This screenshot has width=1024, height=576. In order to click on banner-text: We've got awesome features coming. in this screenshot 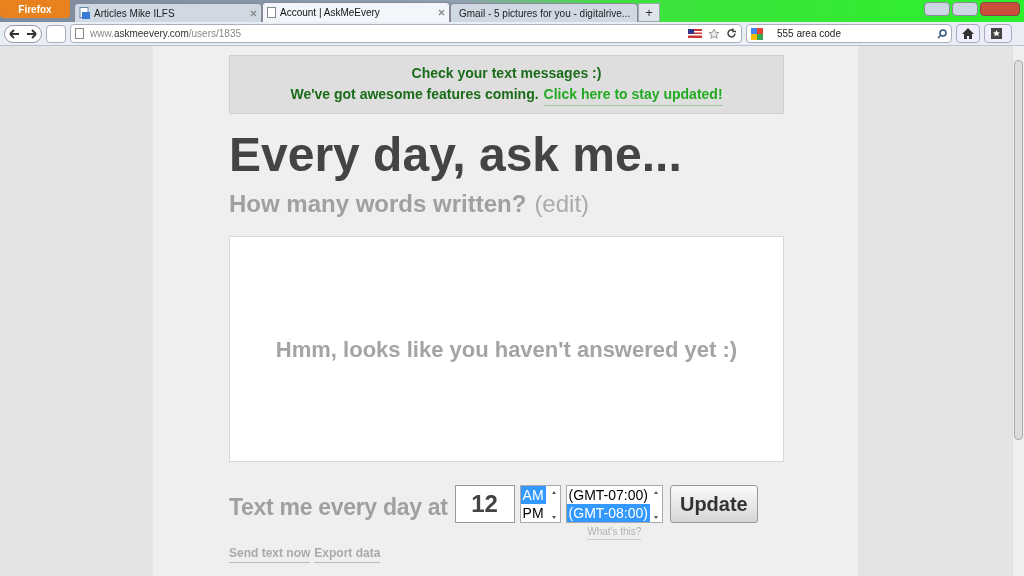, I will do `click(414, 94)`.